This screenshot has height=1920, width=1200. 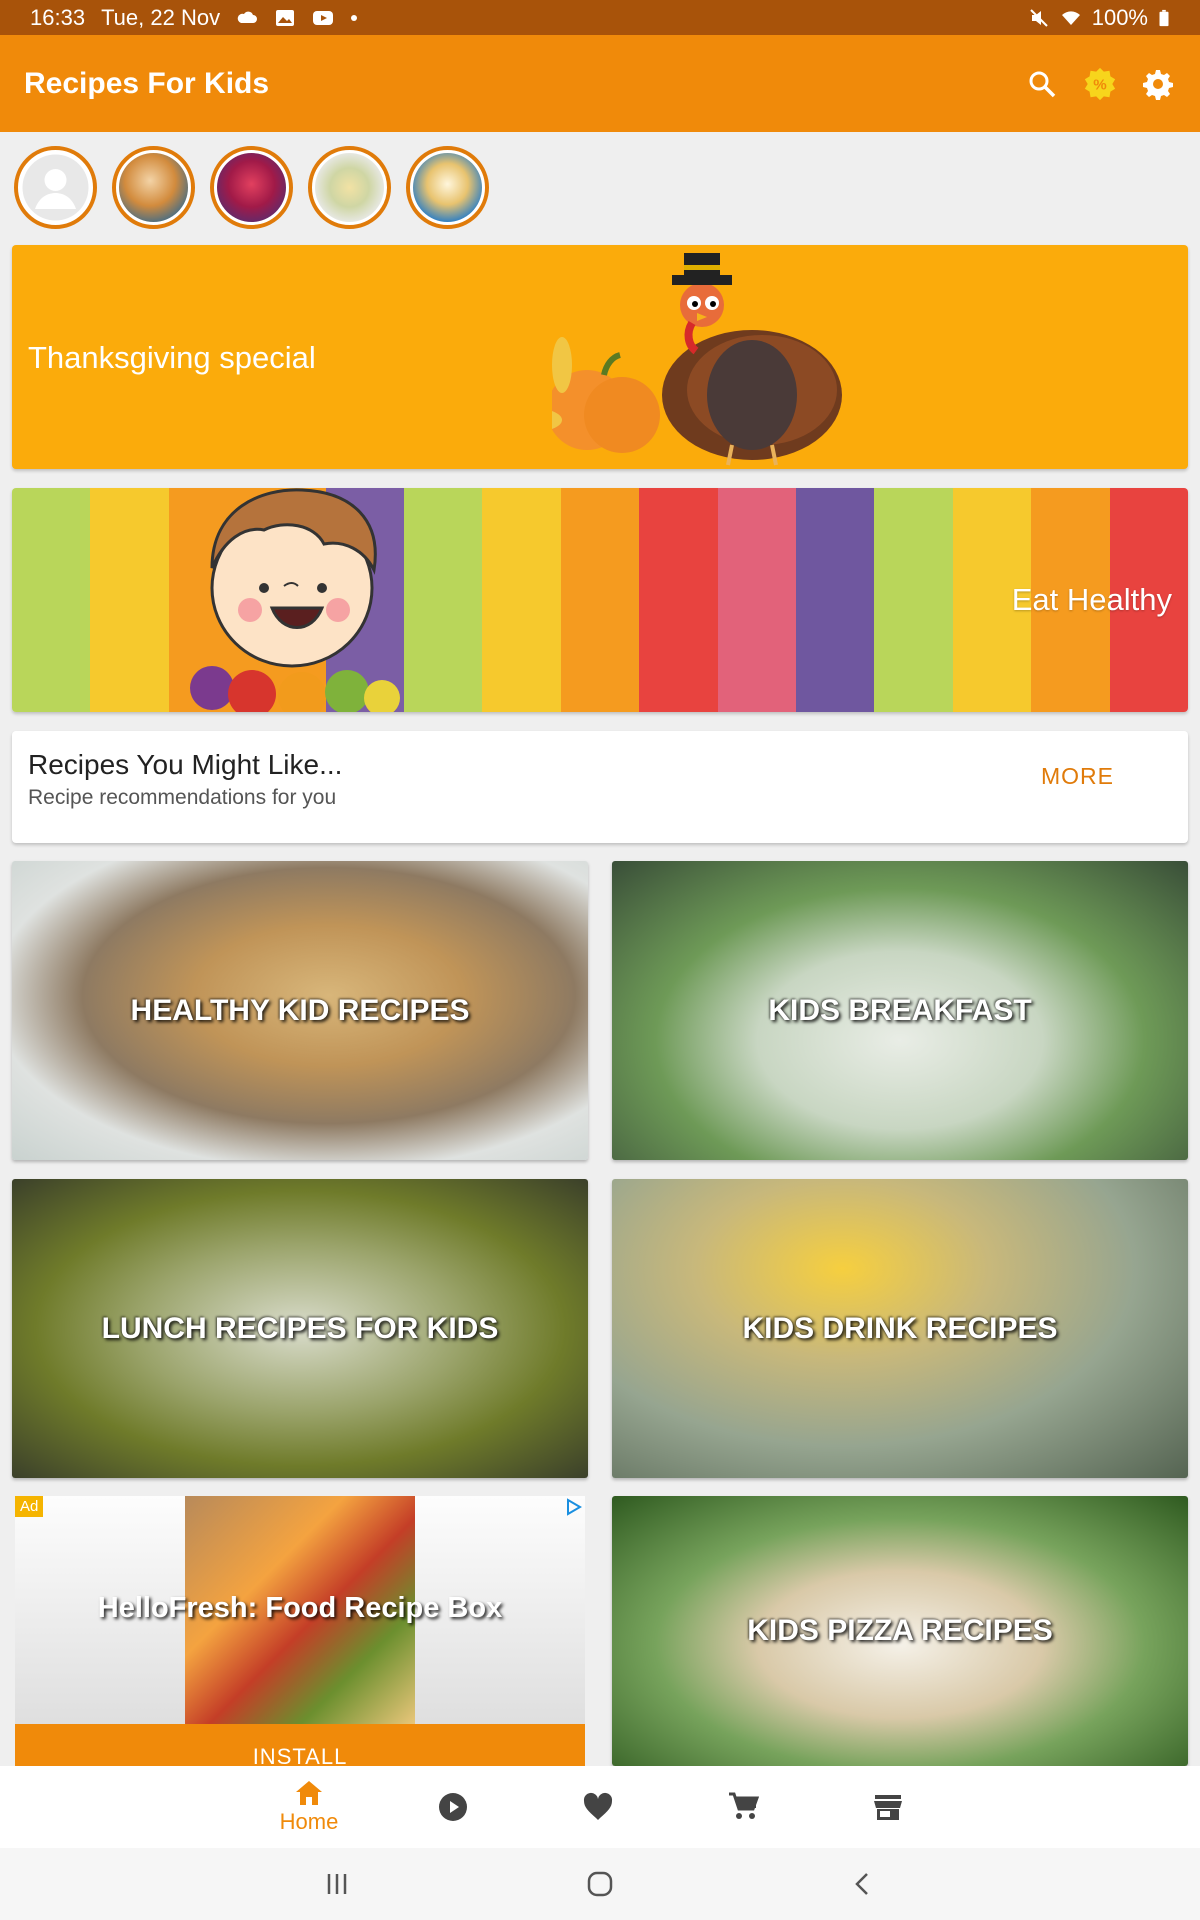 I want to click on person-icon, so click(x=55, y=187).